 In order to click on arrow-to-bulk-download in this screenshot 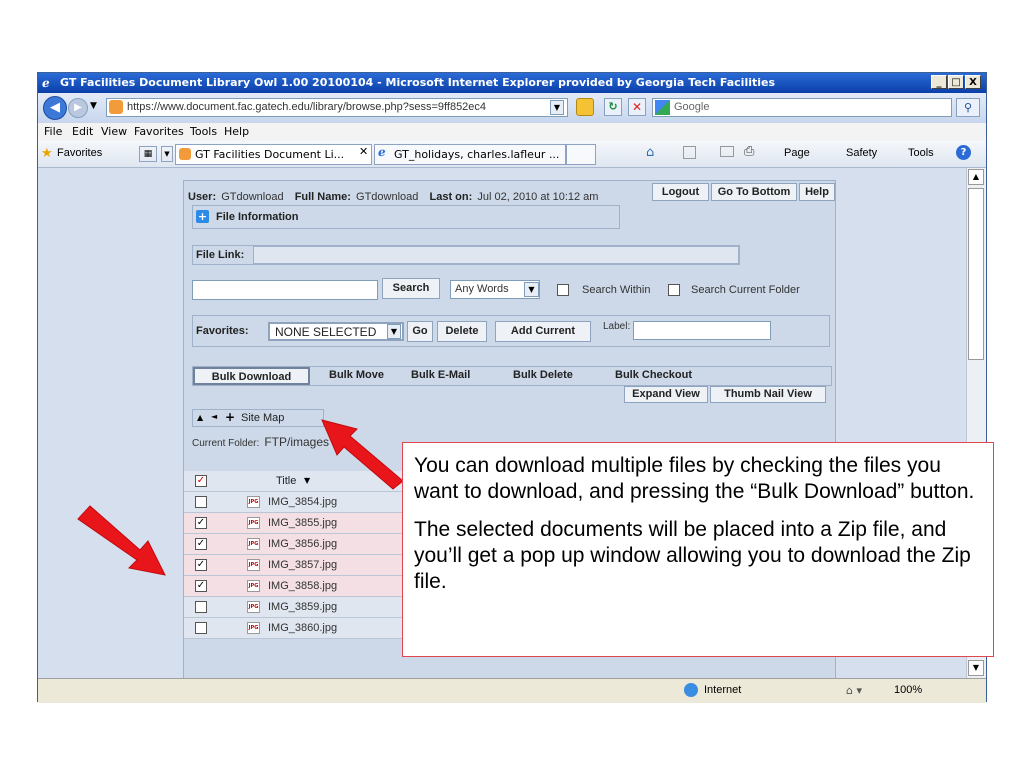, I will do `click(362, 454)`.